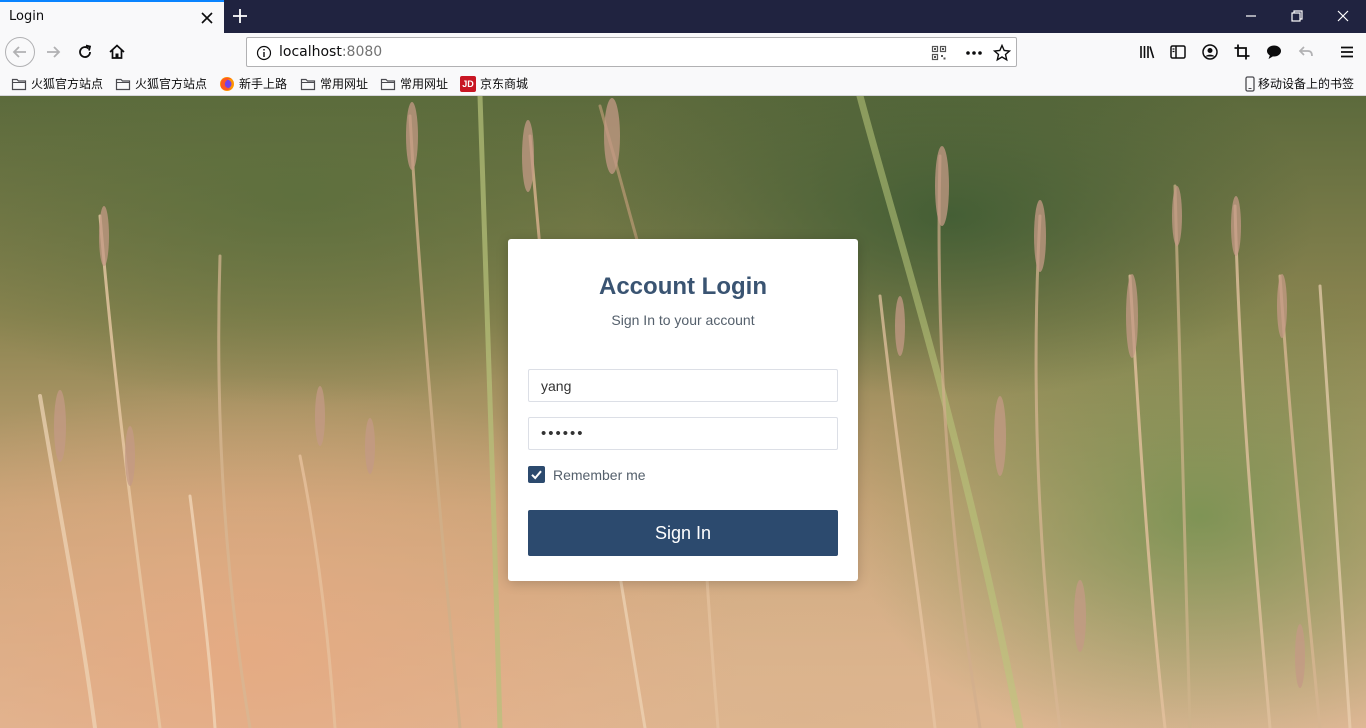 This screenshot has width=1366, height=728. I want to click on account-icon, so click(1210, 52).